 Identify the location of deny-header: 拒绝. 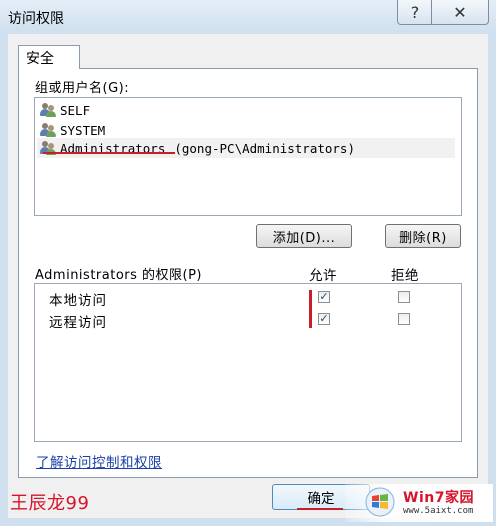
(405, 276).